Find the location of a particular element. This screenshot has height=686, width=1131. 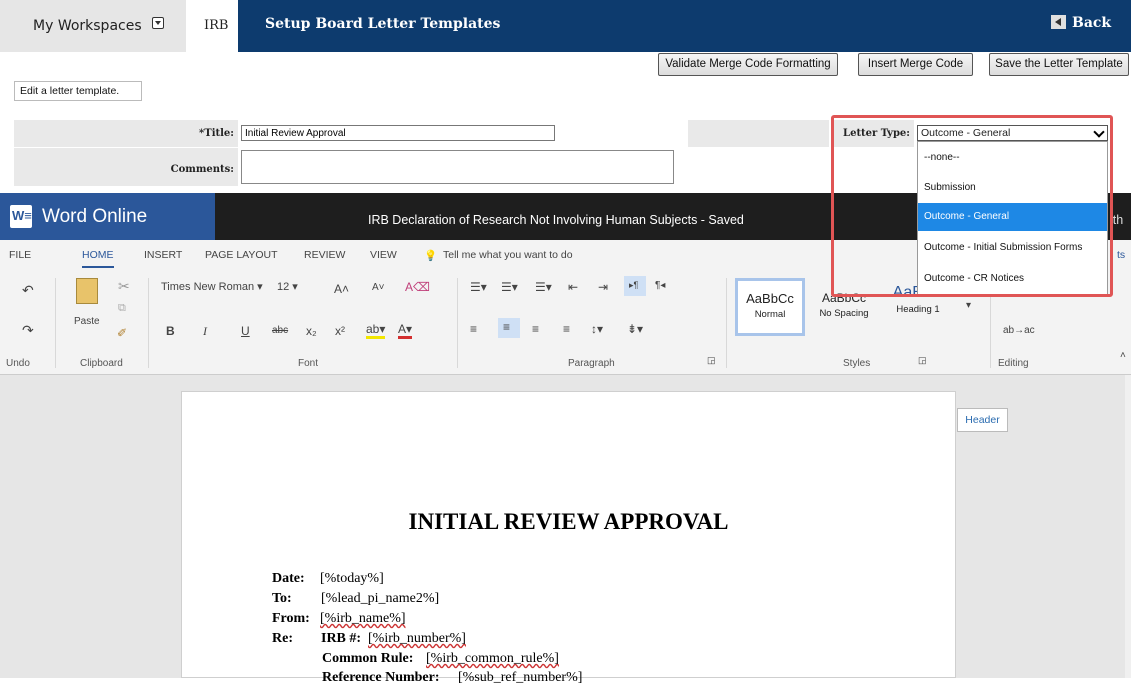

re-label: Re: is located at coordinates (282, 638).